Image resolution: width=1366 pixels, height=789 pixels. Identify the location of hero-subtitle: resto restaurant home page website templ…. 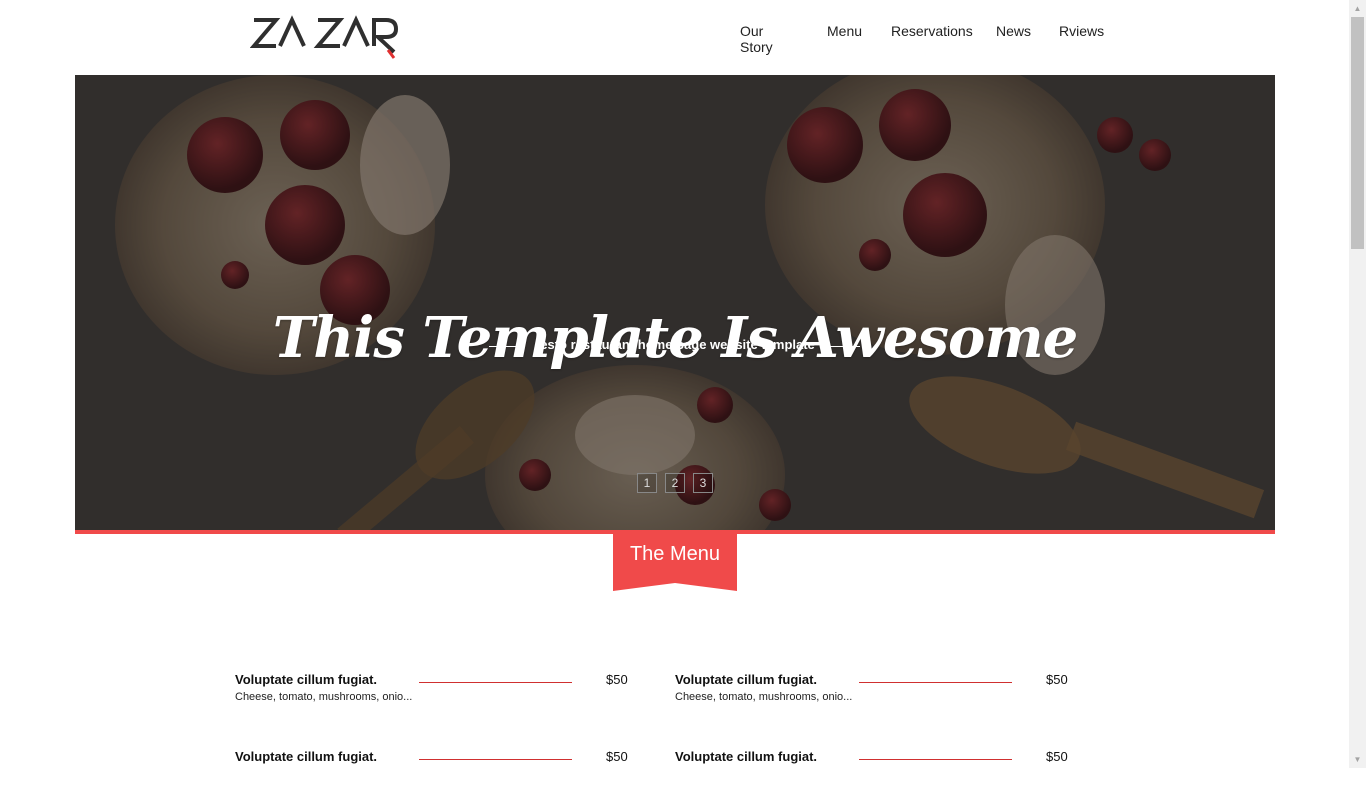
(675, 344).